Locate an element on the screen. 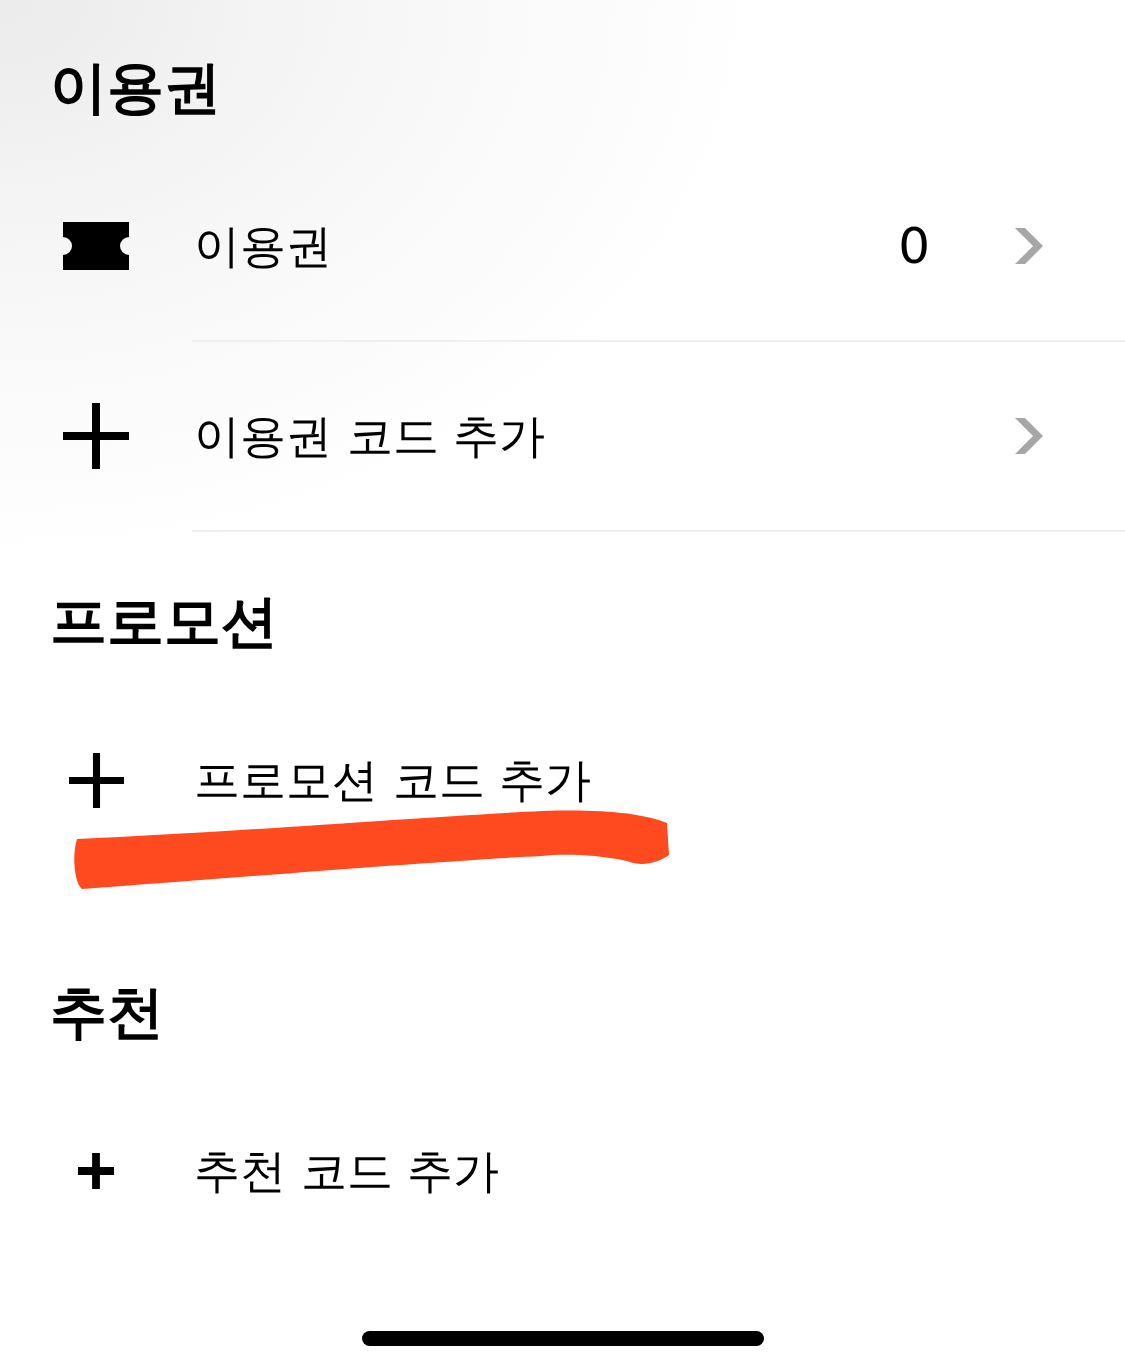 The width and height of the screenshot is (1125, 1371). item-count: 0 is located at coordinates (914, 246).